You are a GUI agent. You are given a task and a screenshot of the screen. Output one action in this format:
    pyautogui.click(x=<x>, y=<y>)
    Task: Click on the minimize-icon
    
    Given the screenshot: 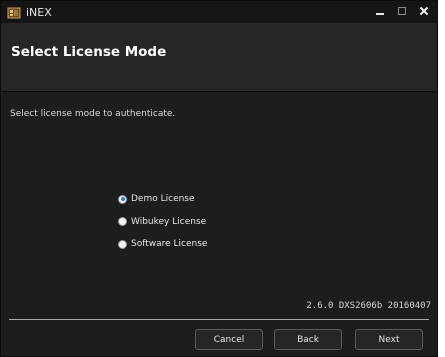 What is the action you would take?
    pyautogui.click(x=380, y=11)
    